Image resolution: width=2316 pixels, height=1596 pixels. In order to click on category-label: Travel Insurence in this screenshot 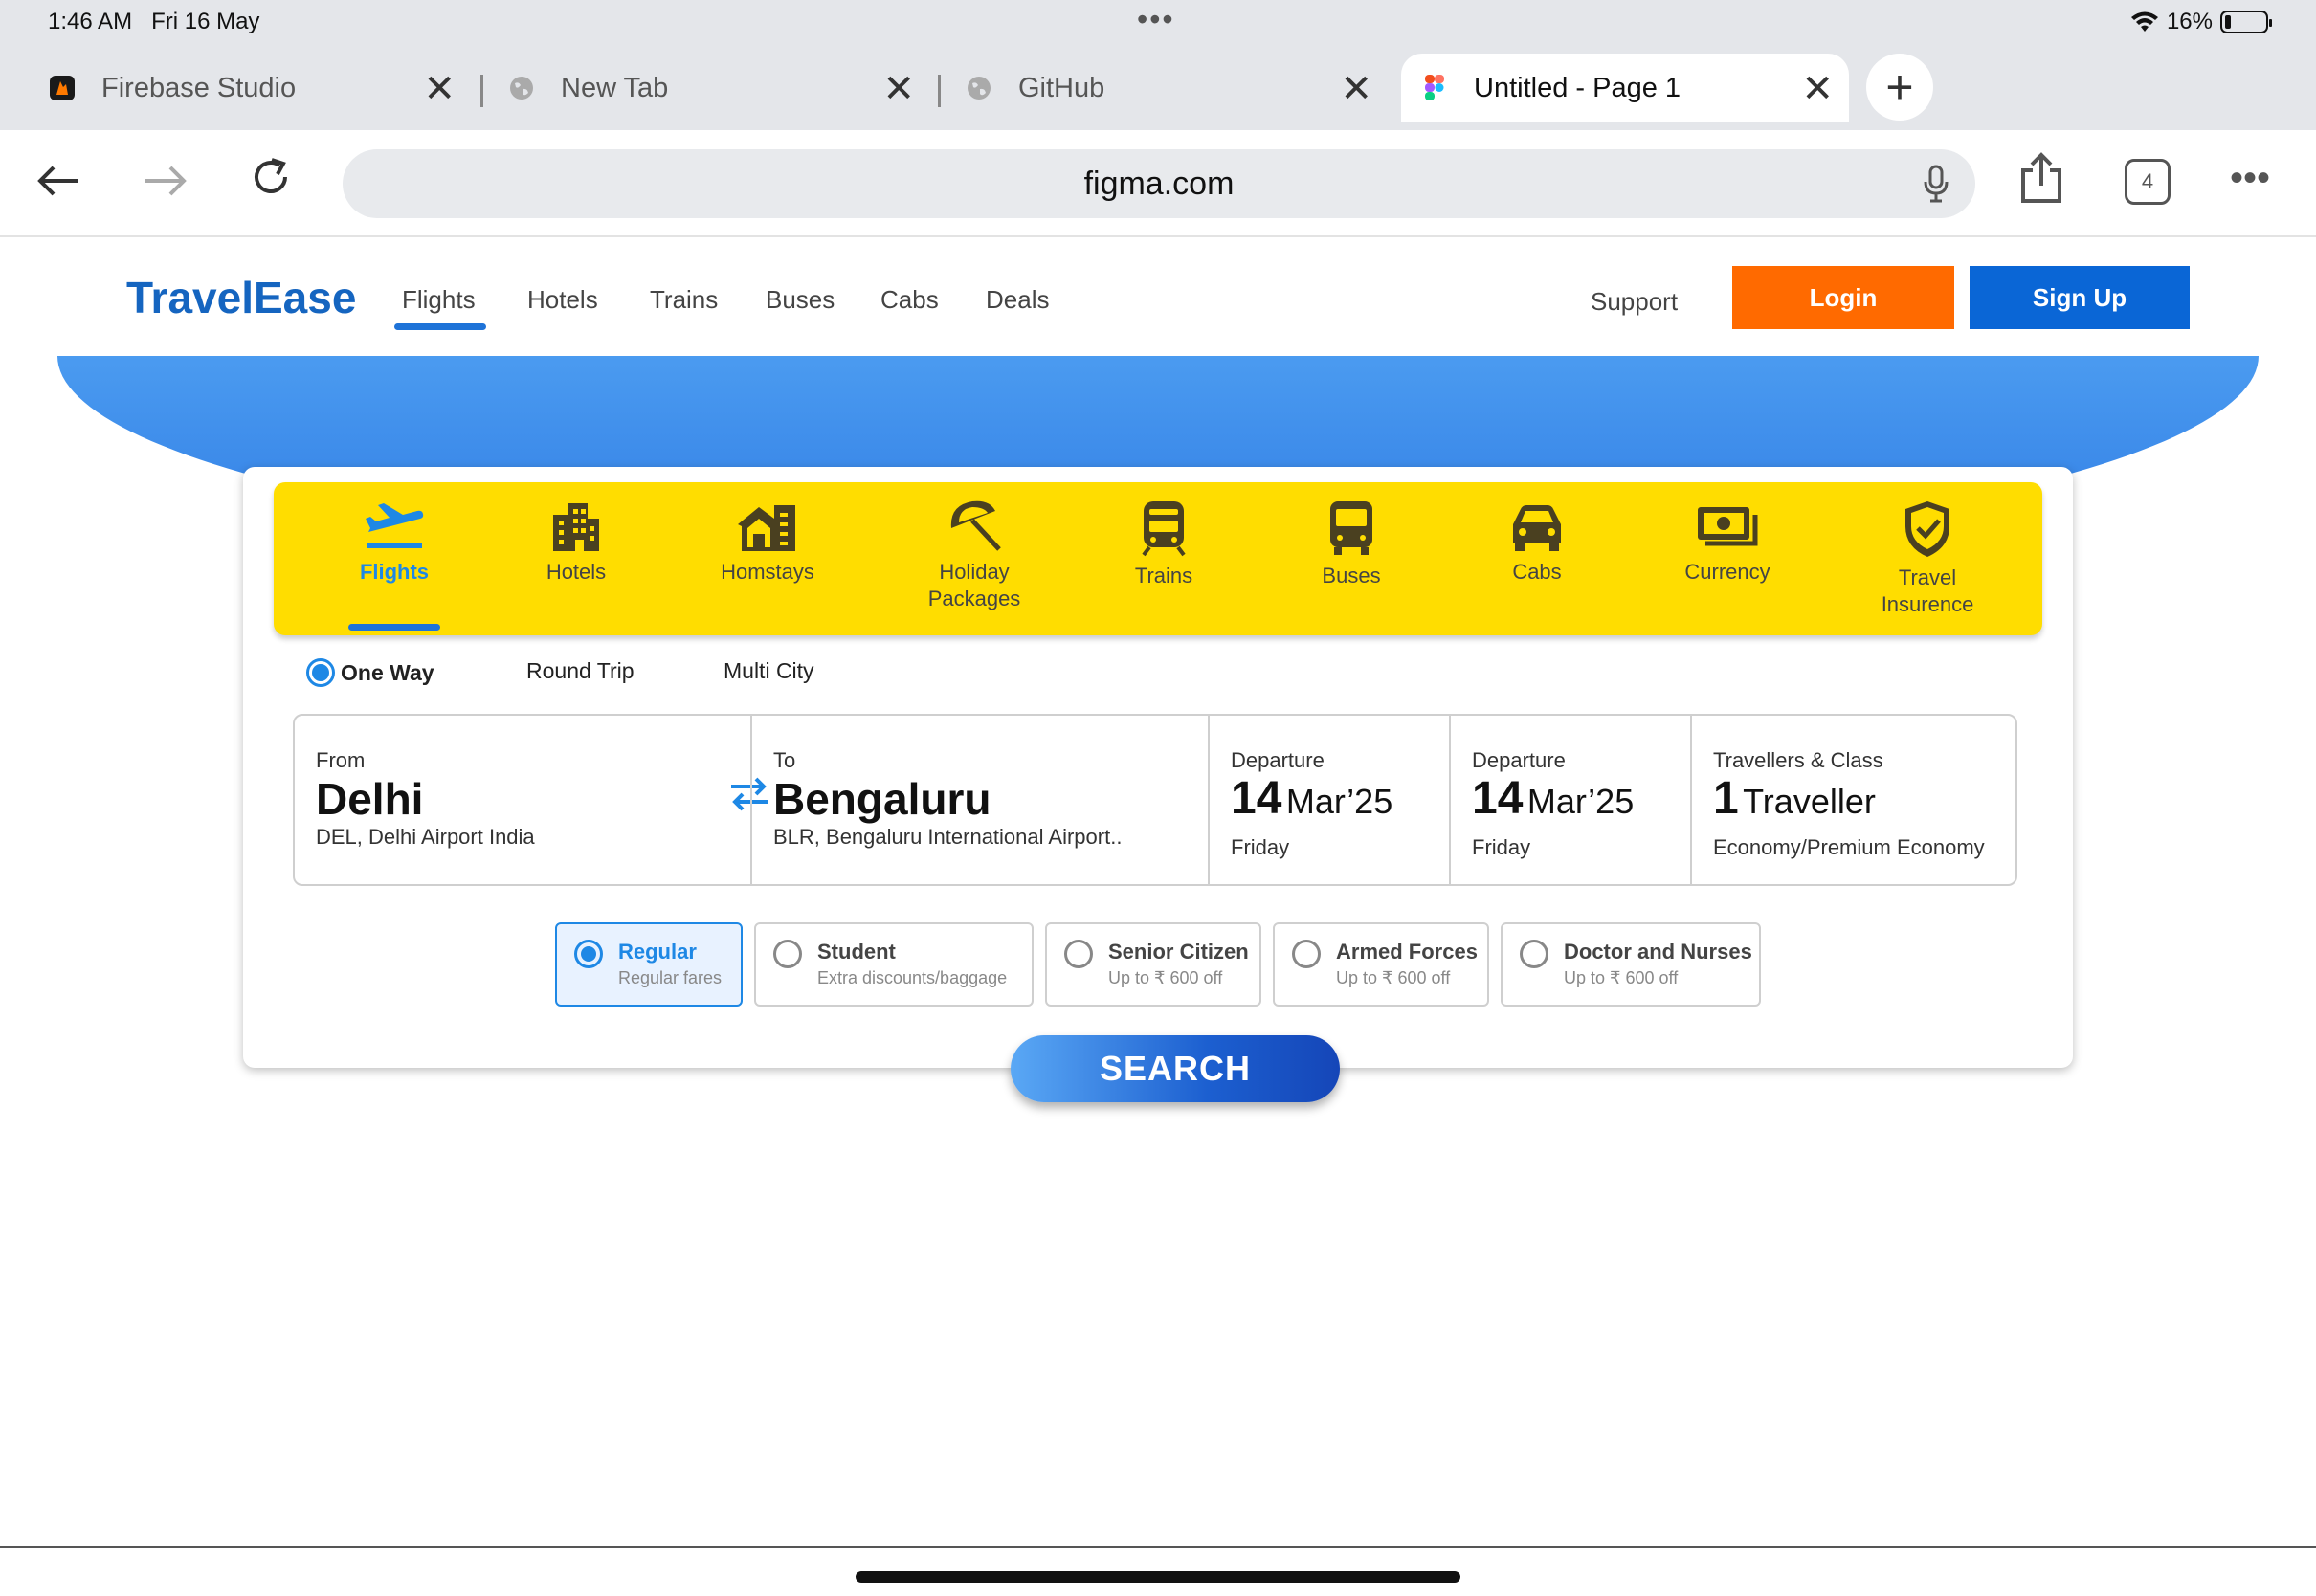, I will do `click(1927, 590)`.